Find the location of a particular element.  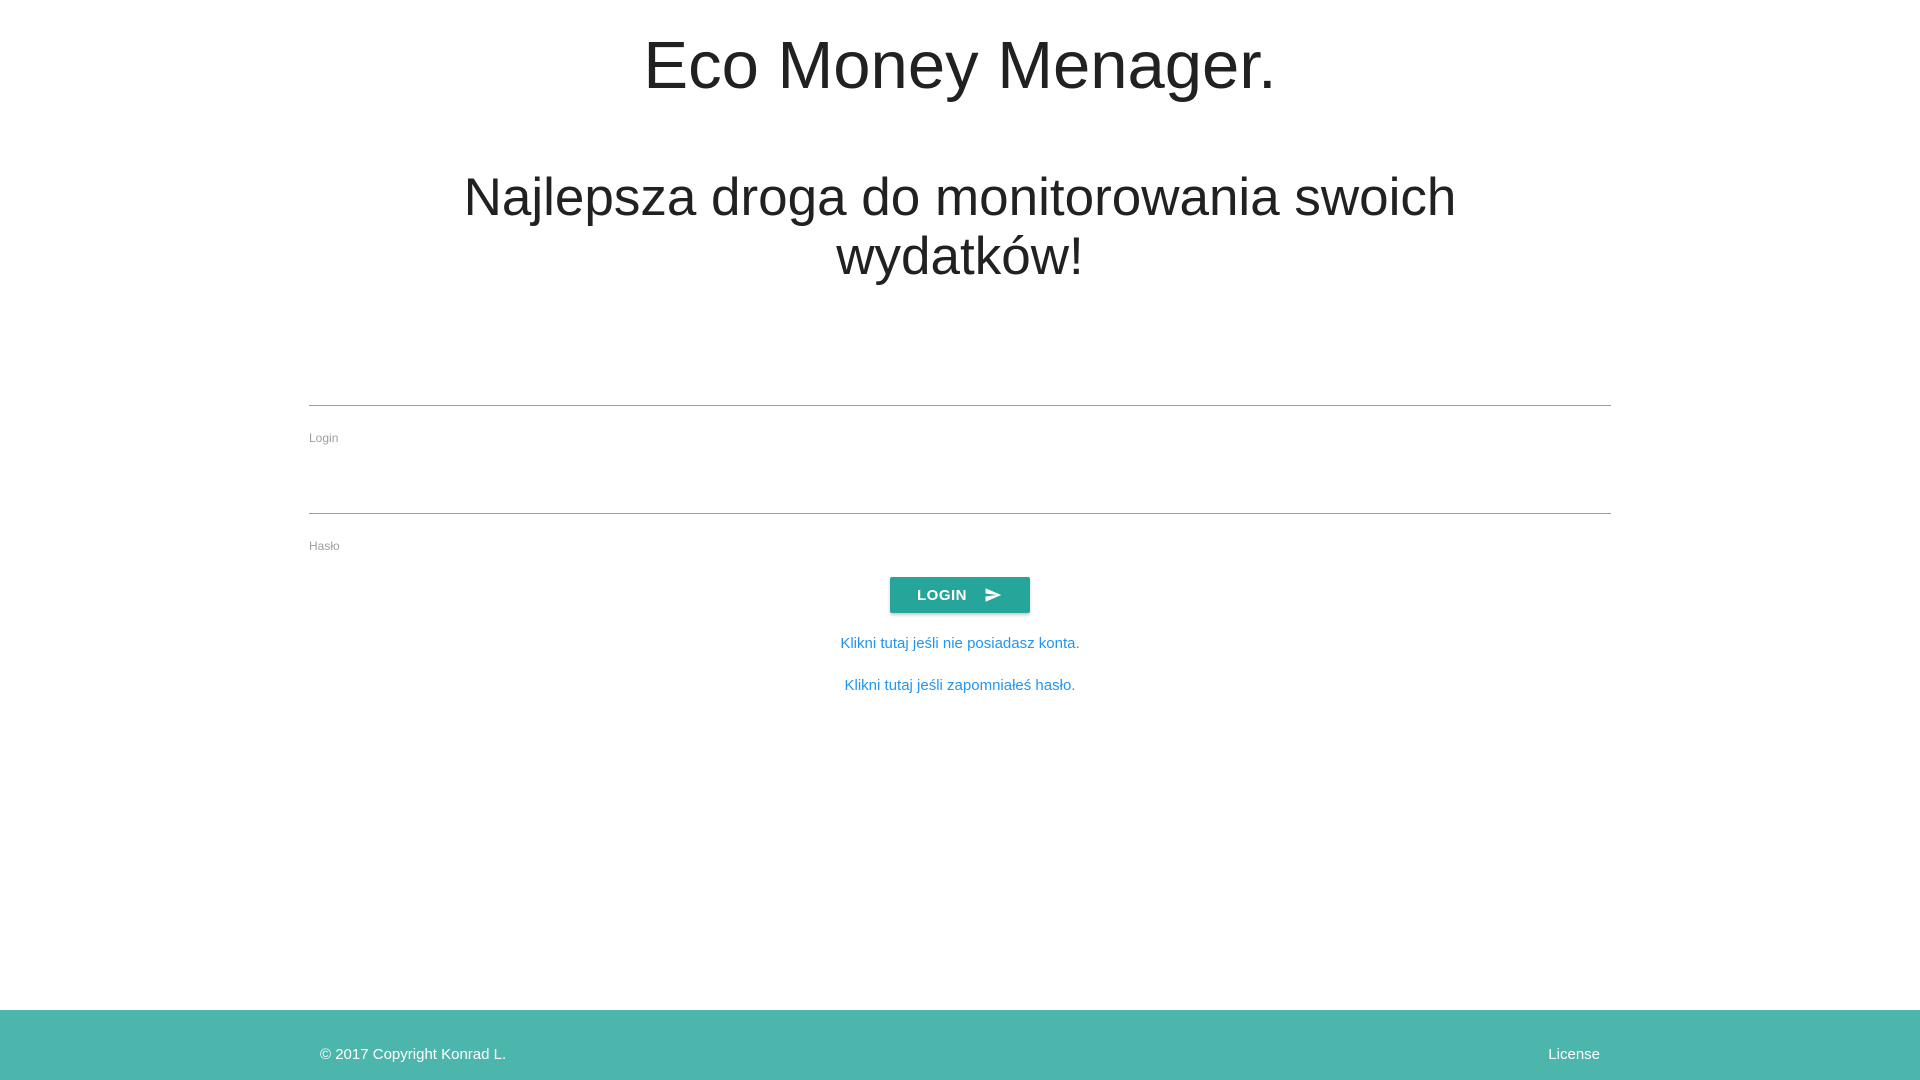

app-title: Eco Money Menager. is located at coordinates (960, 65).